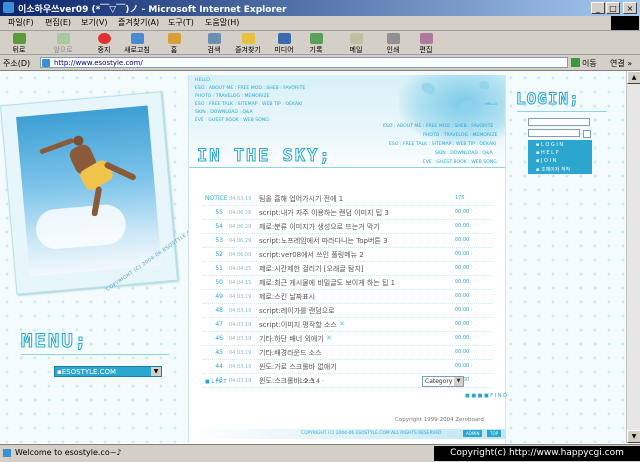 Image resolution: width=640 pixels, height=462 pixels. Describe the element at coordinates (633, 77) in the screenshot. I see `scroll-up-icon: ▲` at that location.